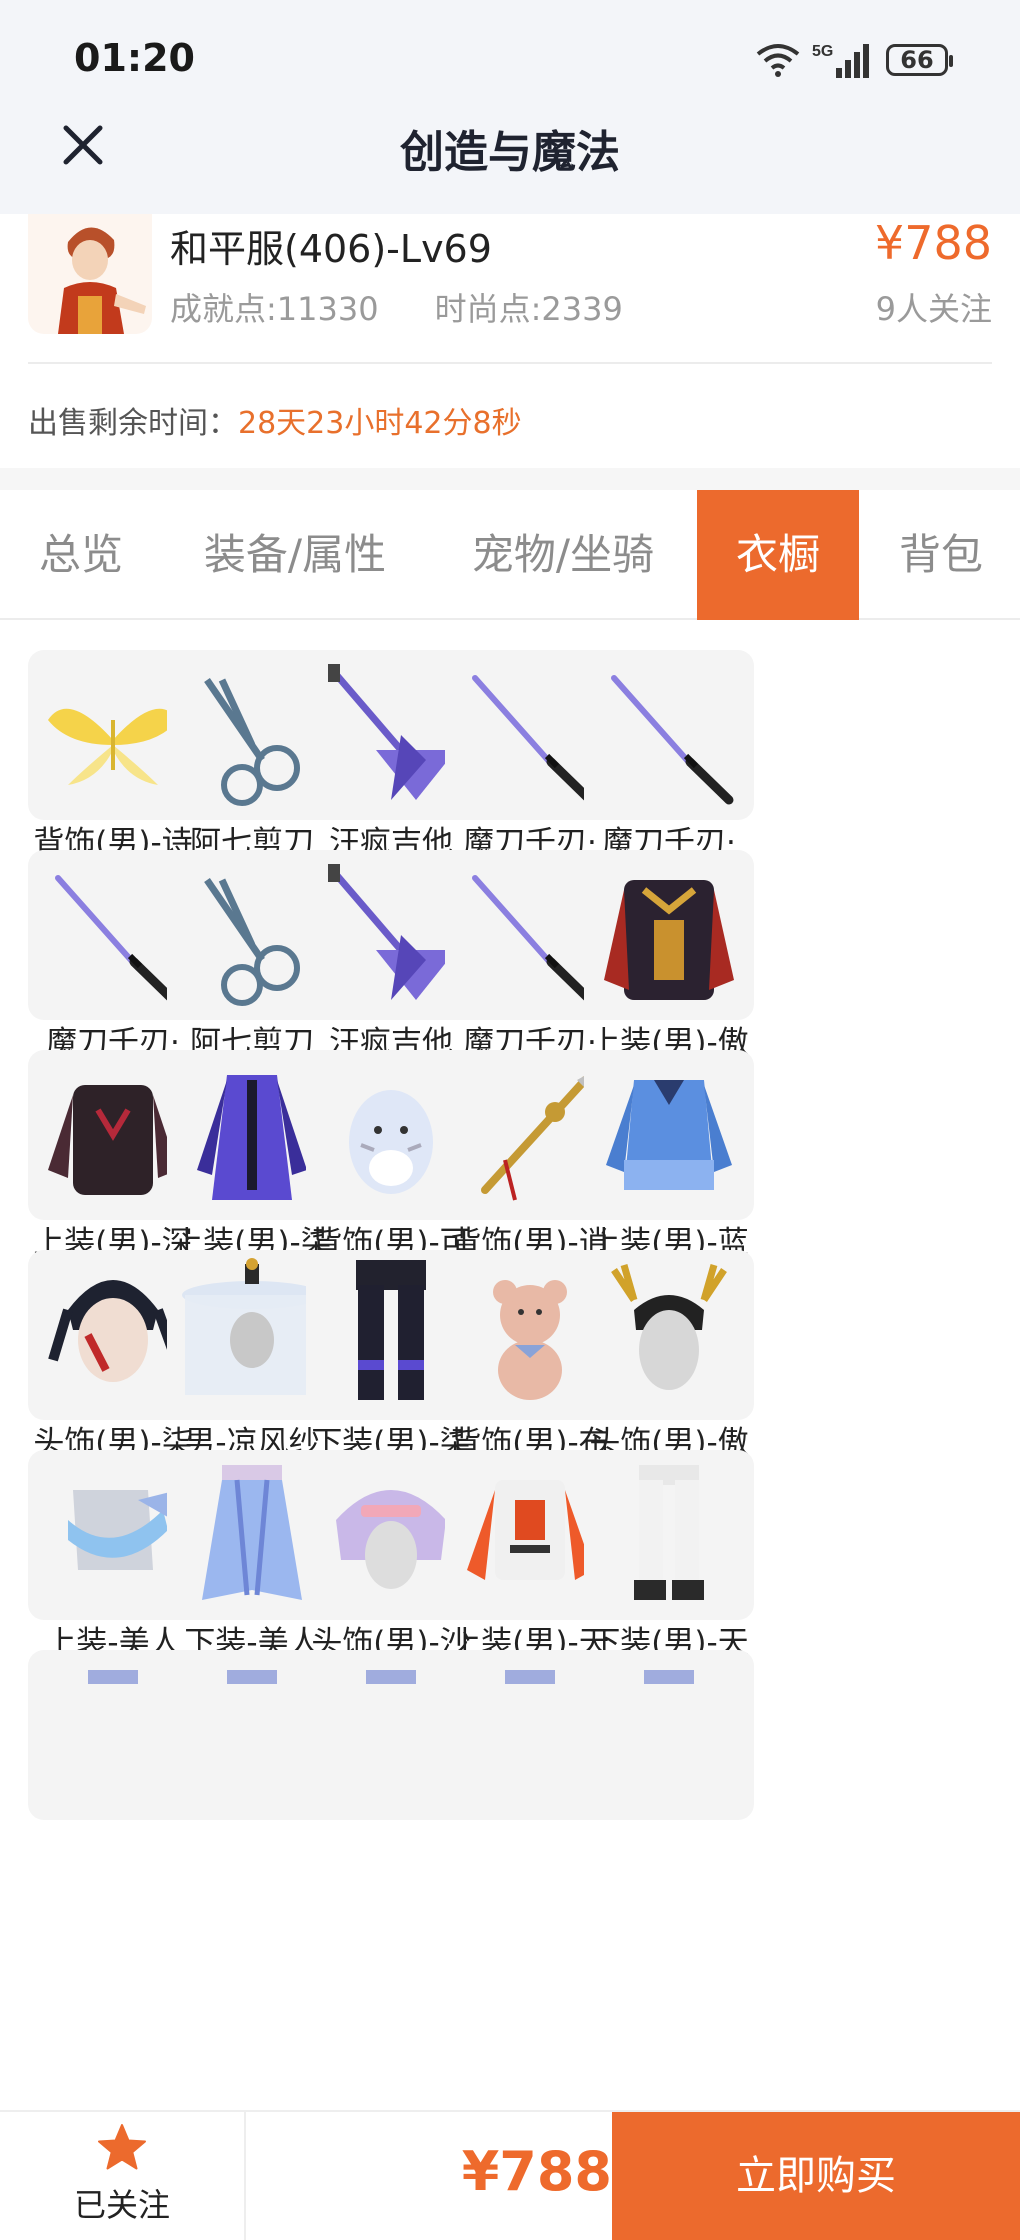 The width and height of the screenshot is (1020, 2240). I want to click on status-icons: 5G 66, so click(854, 60).